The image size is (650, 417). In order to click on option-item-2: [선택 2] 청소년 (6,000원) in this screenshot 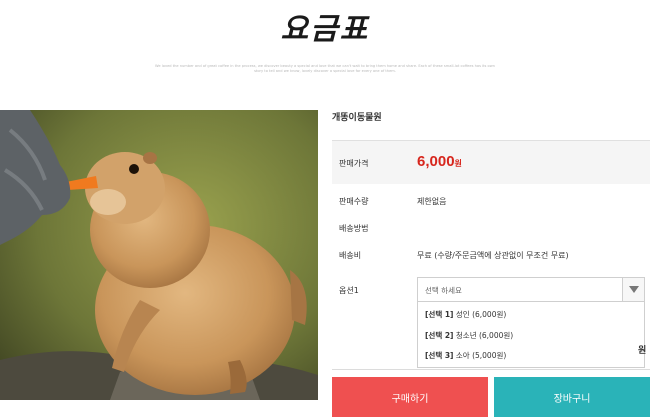, I will do `click(469, 335)`.